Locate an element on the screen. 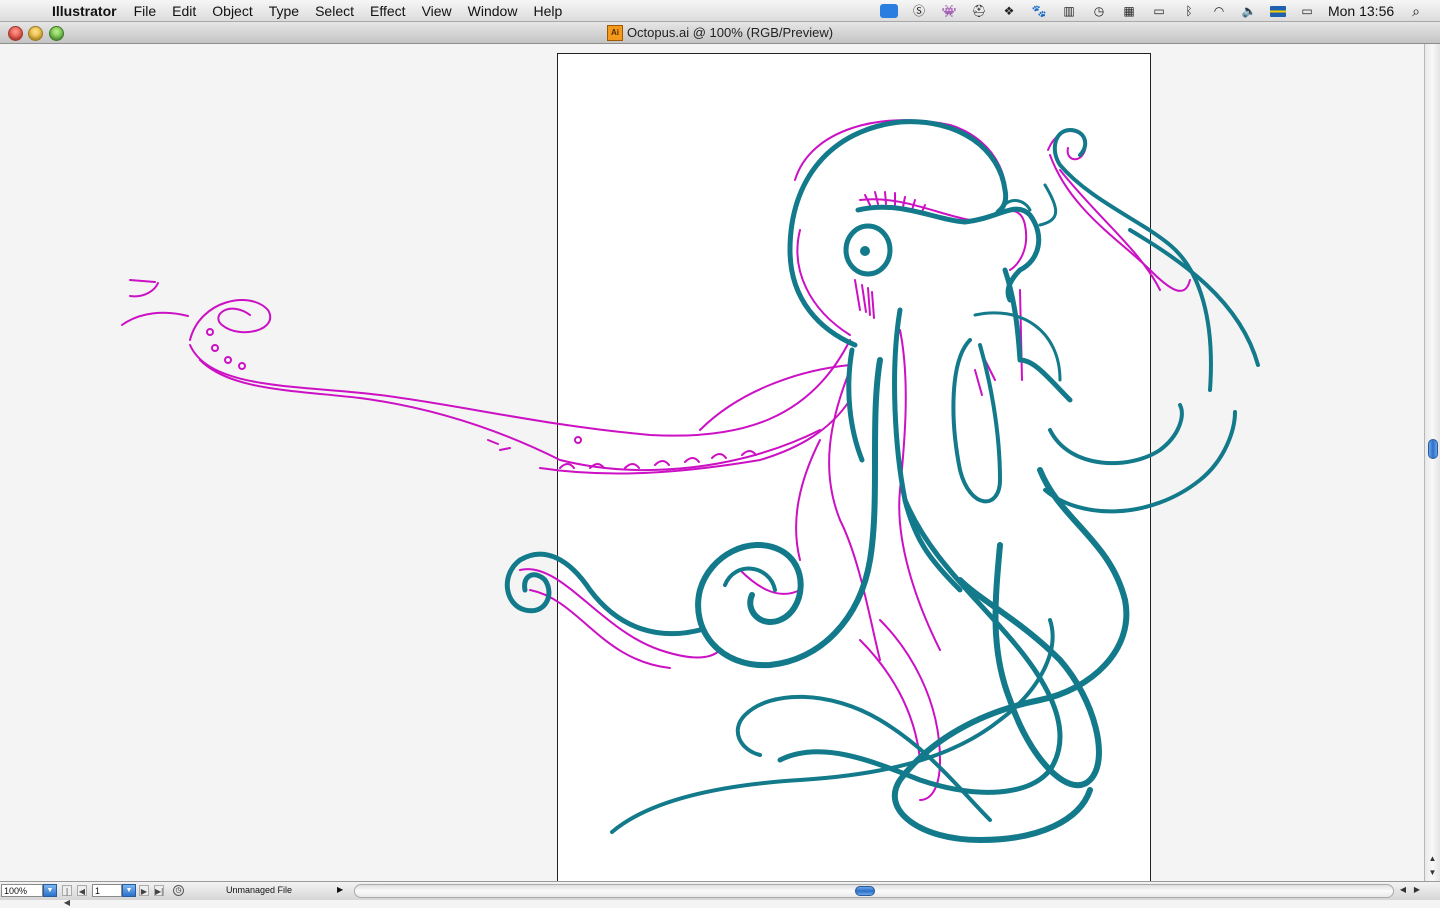  vertical-scroll-thumb is located at coordinates (1433, 449).